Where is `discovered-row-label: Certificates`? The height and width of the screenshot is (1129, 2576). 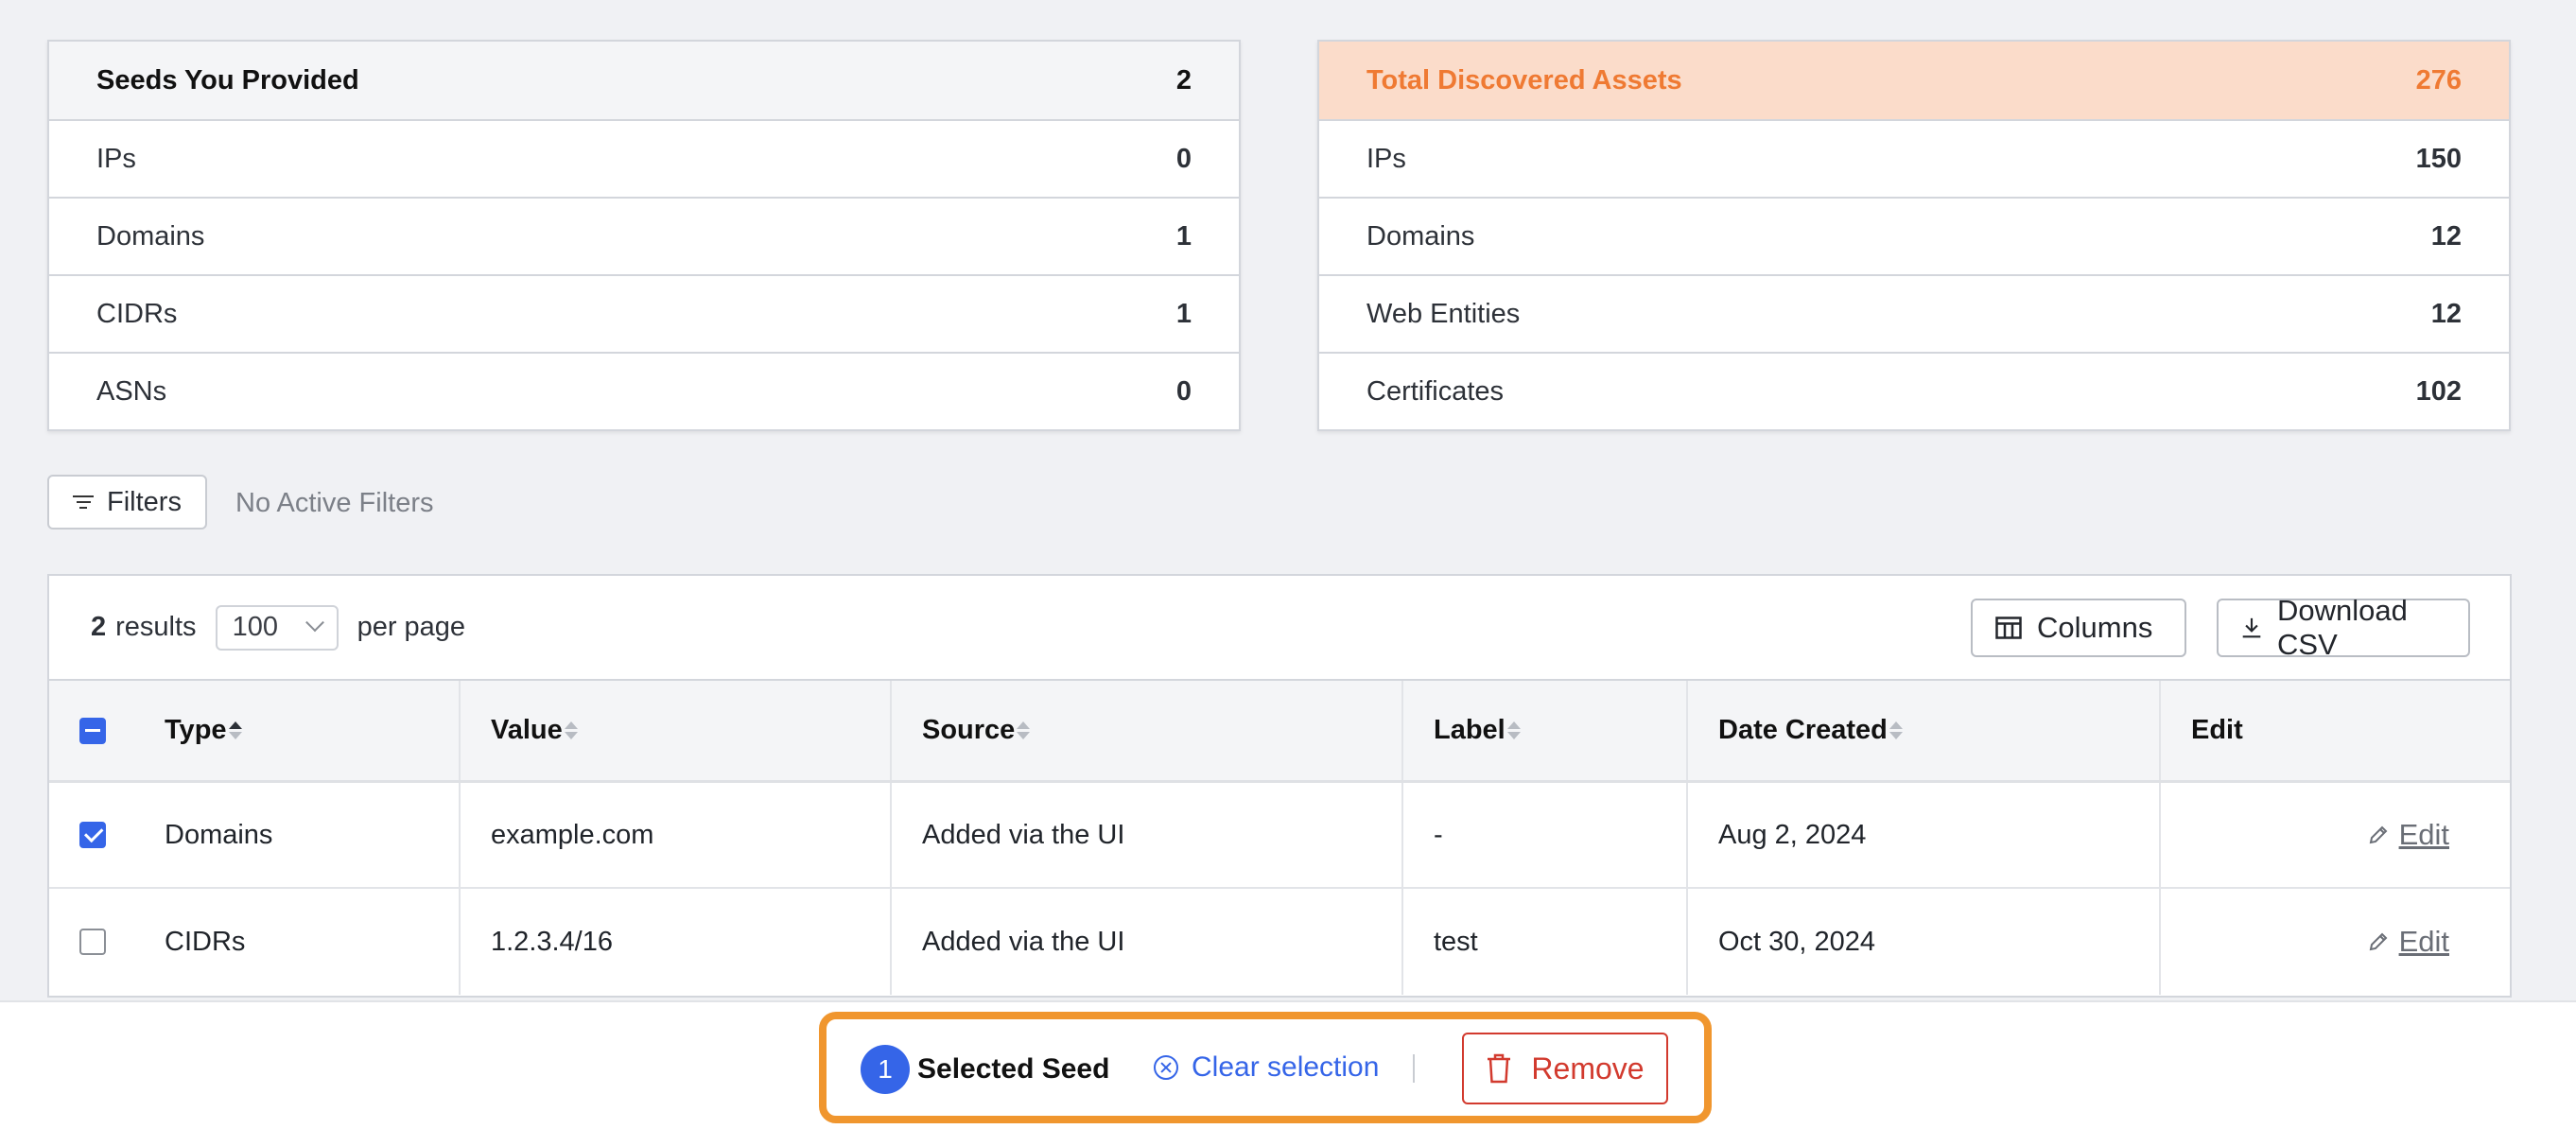
discovered-row-label: Certificates is located at coordinates (1435, 391).